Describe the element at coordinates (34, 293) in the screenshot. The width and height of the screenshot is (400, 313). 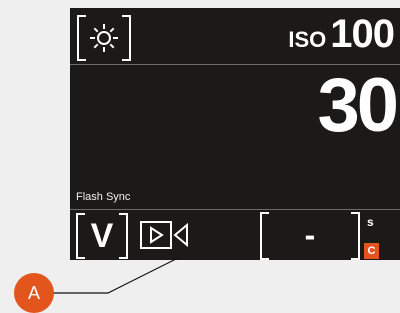
I see `callout-a: A` at that location.